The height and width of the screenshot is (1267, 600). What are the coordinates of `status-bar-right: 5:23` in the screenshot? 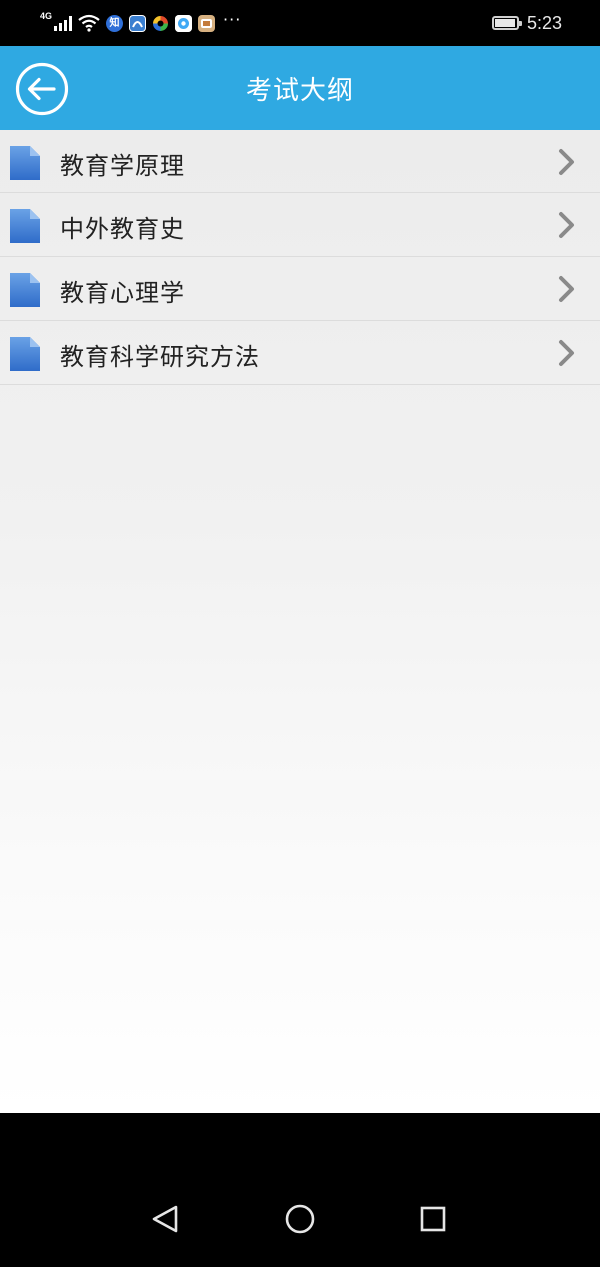 It's located at (526, 23).